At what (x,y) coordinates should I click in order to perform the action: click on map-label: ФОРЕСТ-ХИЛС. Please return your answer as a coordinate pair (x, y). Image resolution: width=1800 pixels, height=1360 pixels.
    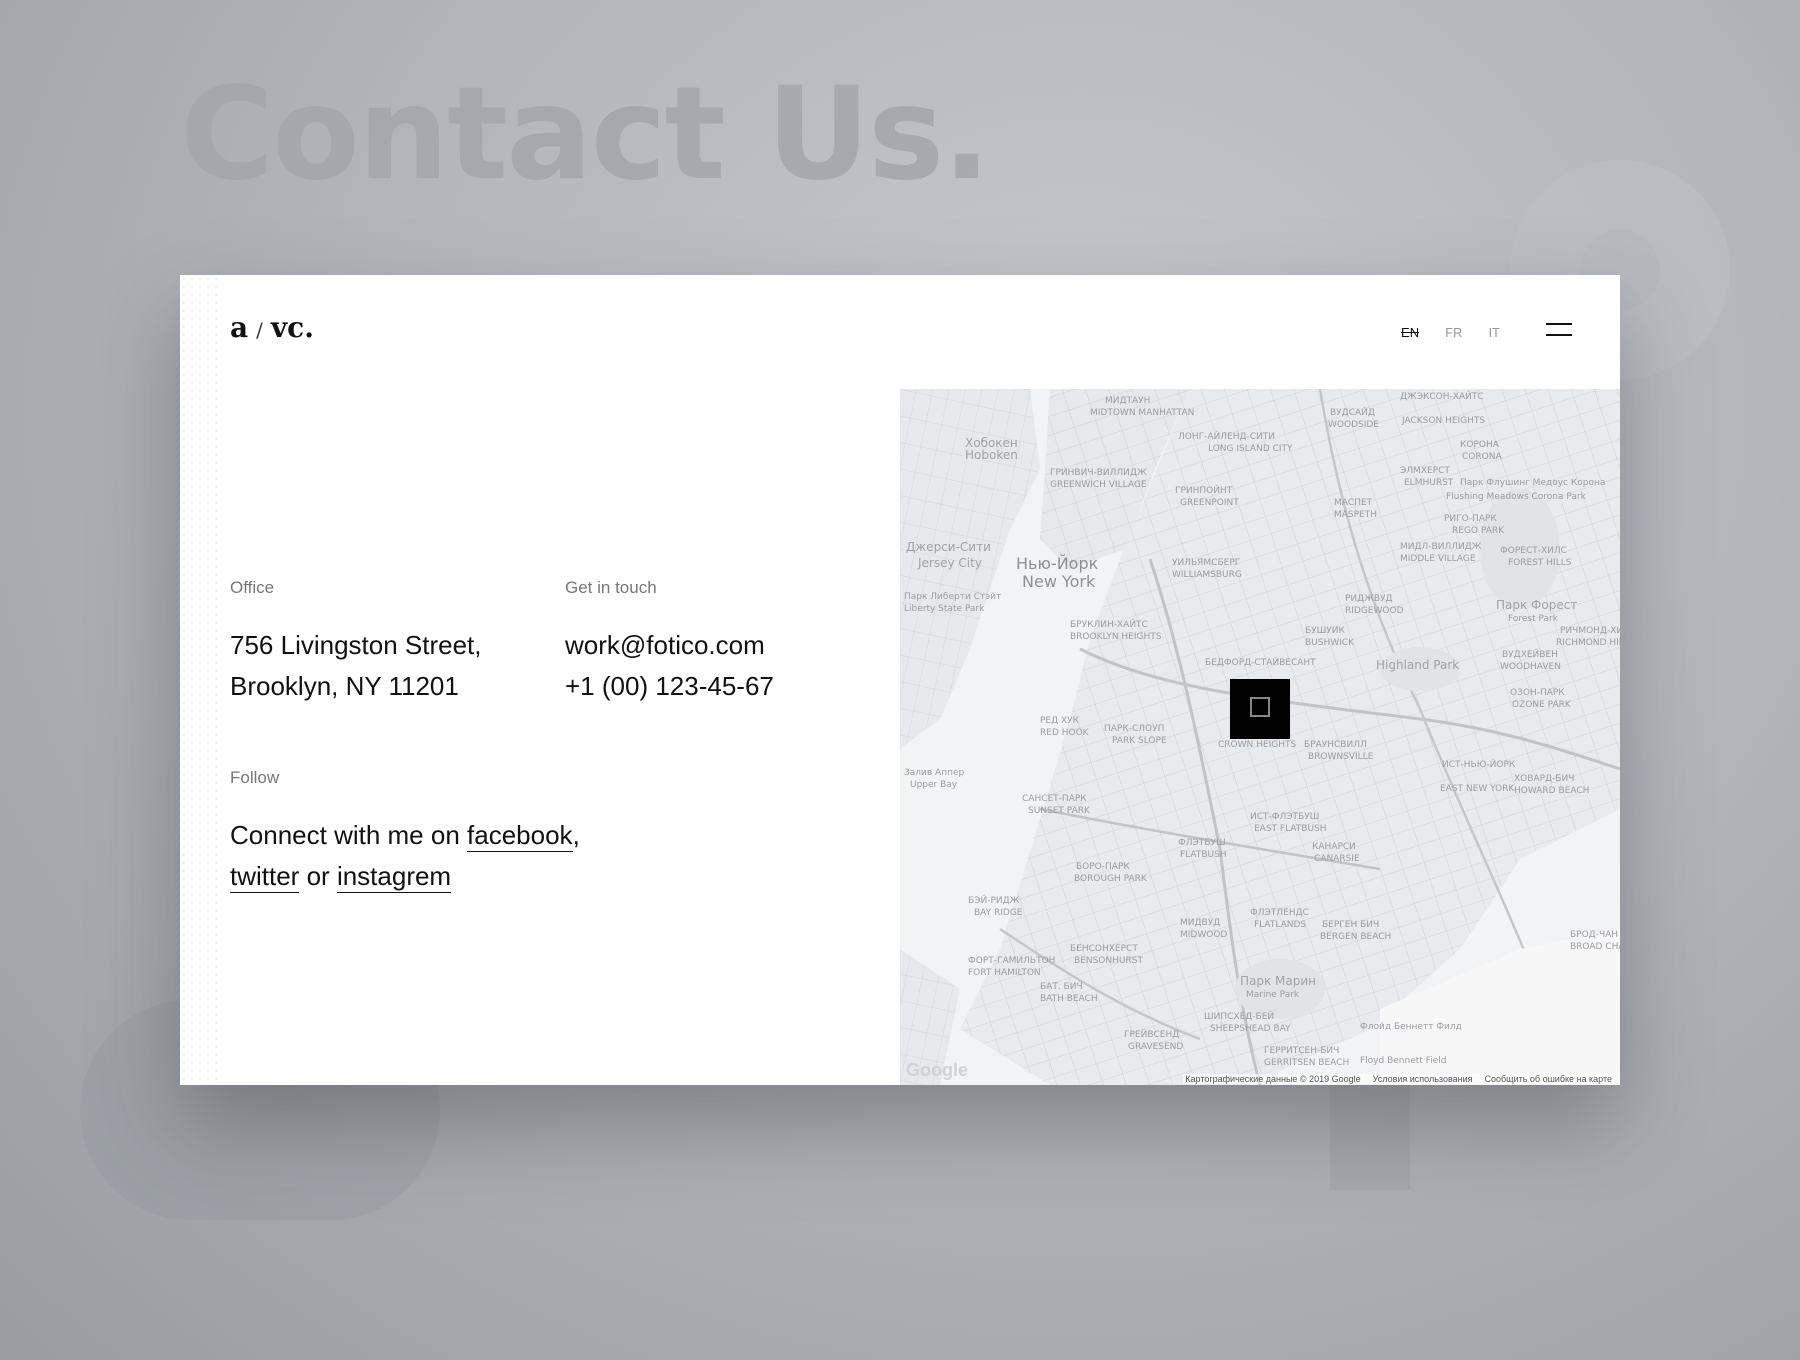
    Looking at the image, I should click on (1533, 551).